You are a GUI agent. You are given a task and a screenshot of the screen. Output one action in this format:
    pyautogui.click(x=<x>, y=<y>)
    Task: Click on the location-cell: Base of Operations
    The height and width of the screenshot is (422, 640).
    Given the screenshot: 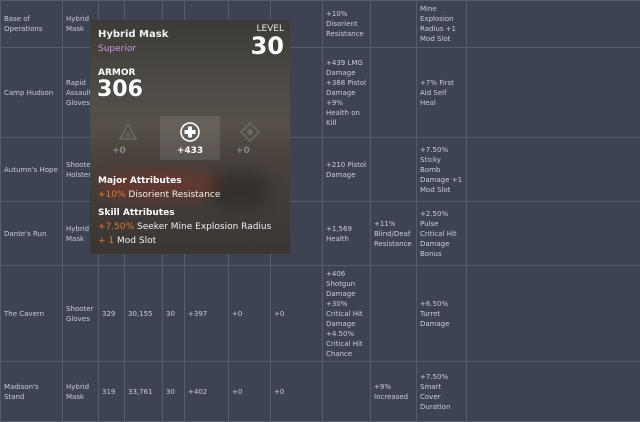 What is the action you would take?
    pyautogui.click(x=32, y=24)
    